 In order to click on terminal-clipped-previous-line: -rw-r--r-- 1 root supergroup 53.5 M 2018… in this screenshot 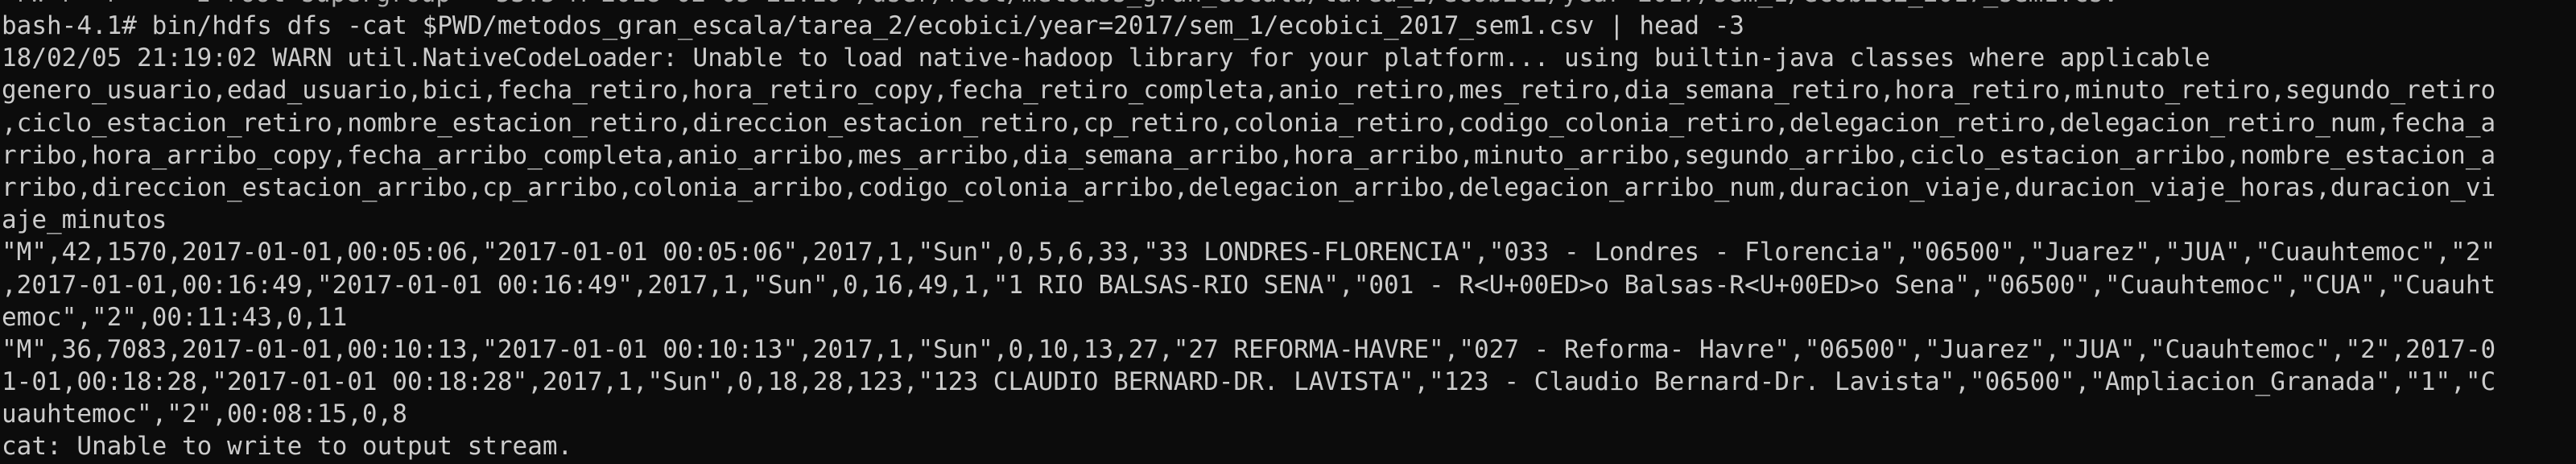, I will do `click(1288, 5)`.